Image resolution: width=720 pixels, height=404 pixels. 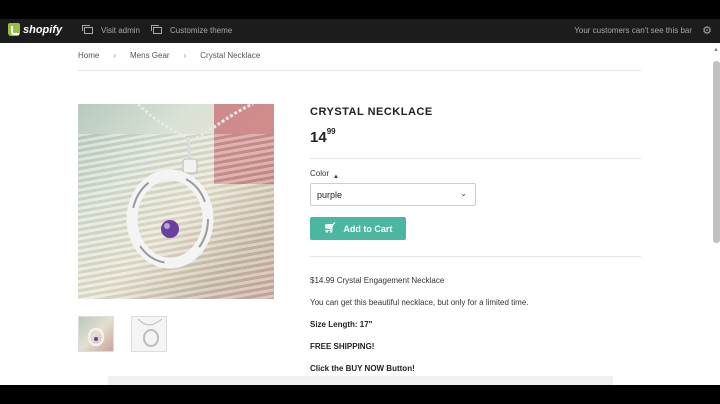 What do you see at coordinates (633, 30) in the screenshot?
I see `admin-bar-notice: Your customers can't see this bar` at bounding box center [633, 30].